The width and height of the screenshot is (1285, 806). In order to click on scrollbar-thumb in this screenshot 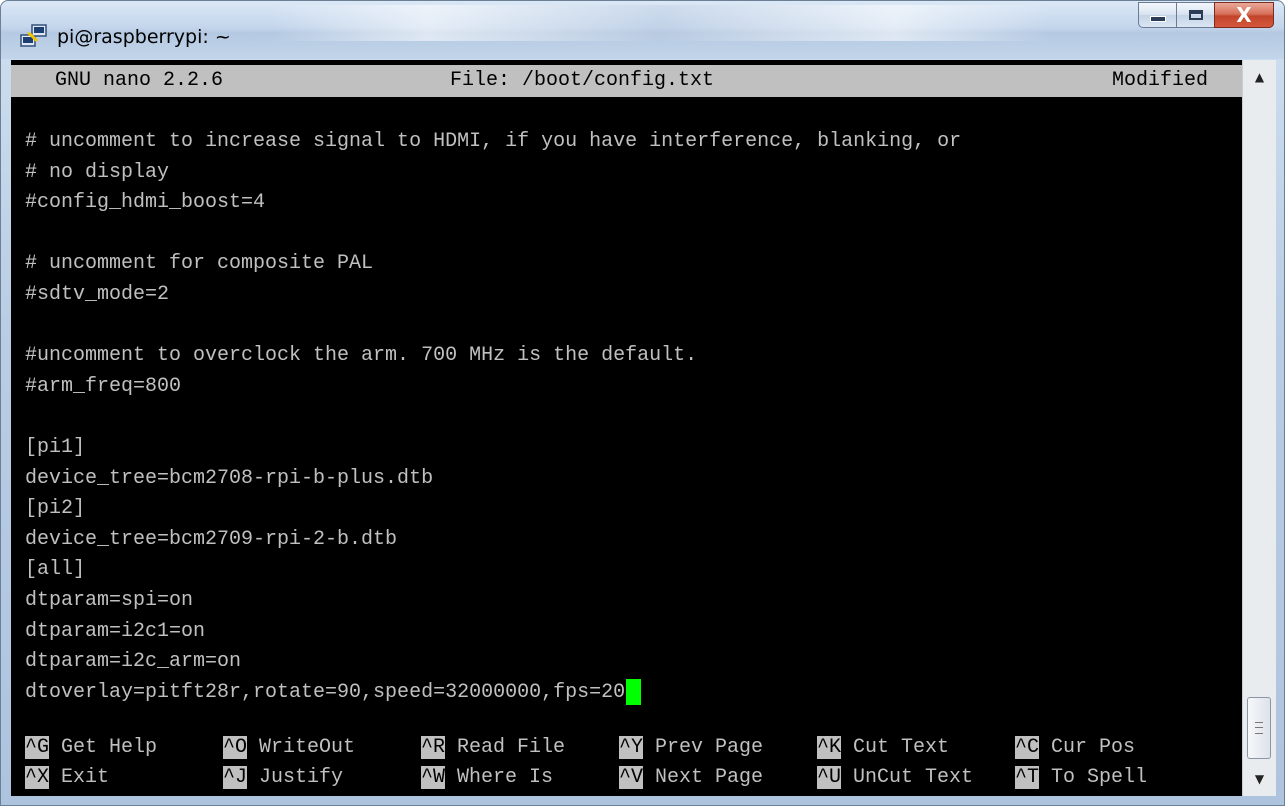, I will do `click(1259, 728)`.